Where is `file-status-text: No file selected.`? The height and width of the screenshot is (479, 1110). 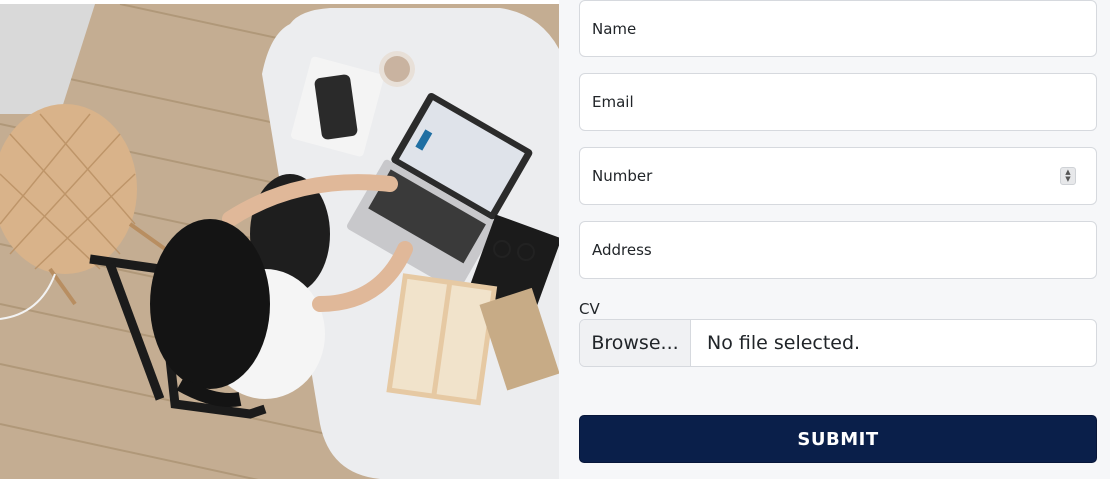
file-status-text: No file selected. is located at coordinates (784, 343).